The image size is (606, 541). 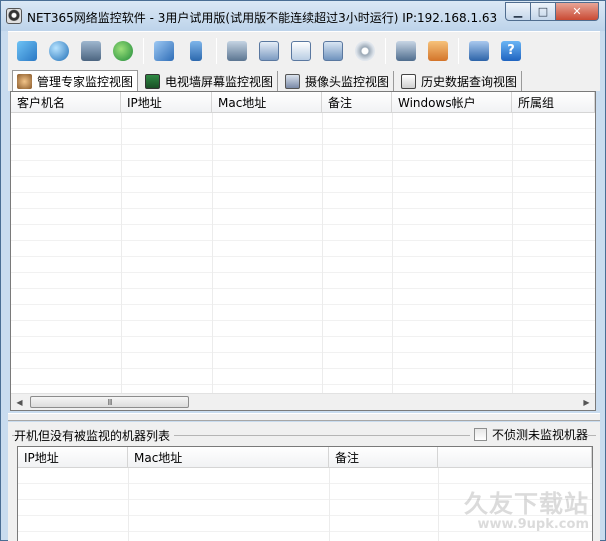 I want to click on tab-tv-wall-view: 电视墙屏幕监控视图, so click(x=210, y=81).